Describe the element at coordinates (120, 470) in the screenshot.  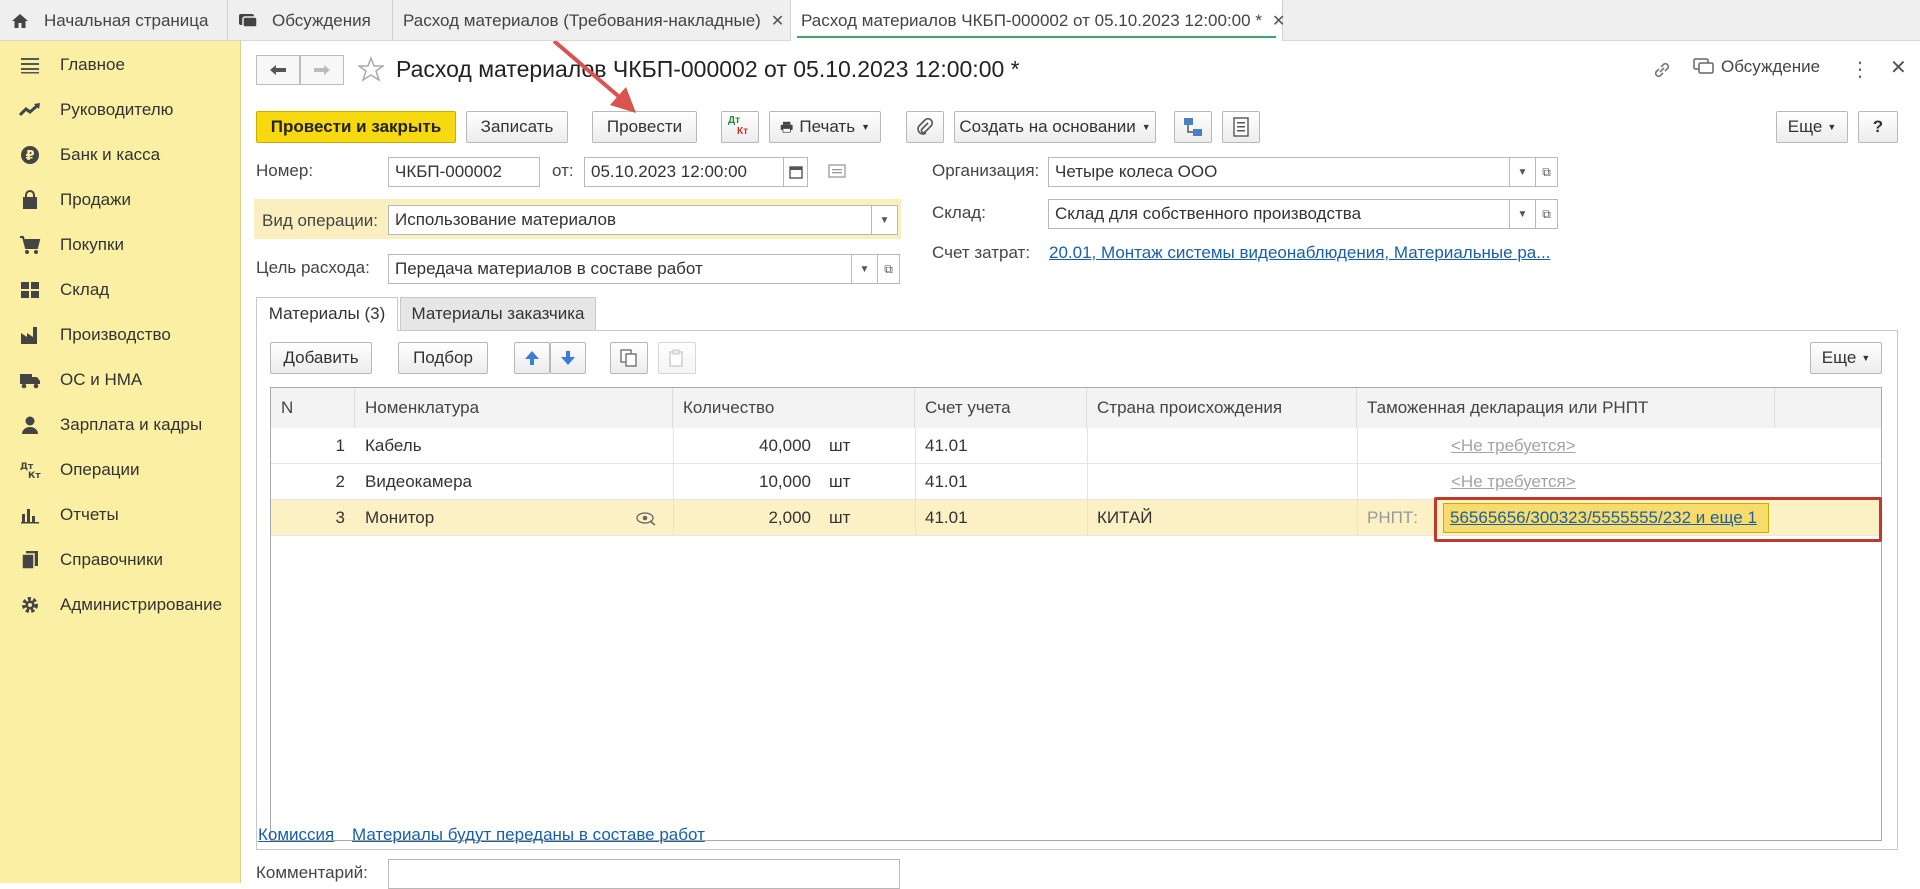
I see `sidebar-item-operations: Дт Кт Операции` at that location.